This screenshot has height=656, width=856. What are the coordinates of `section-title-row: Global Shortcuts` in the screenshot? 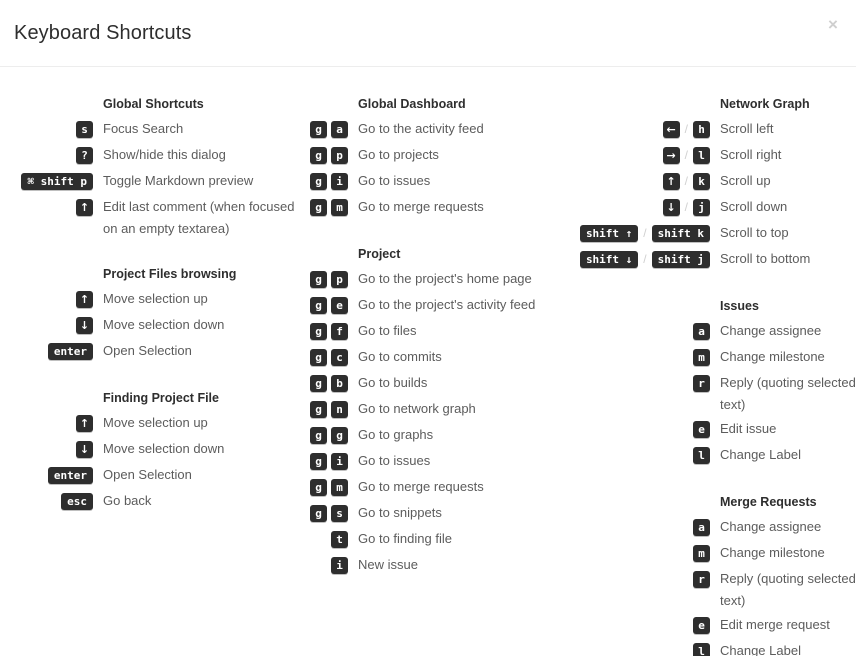 It's located at (150, 104).